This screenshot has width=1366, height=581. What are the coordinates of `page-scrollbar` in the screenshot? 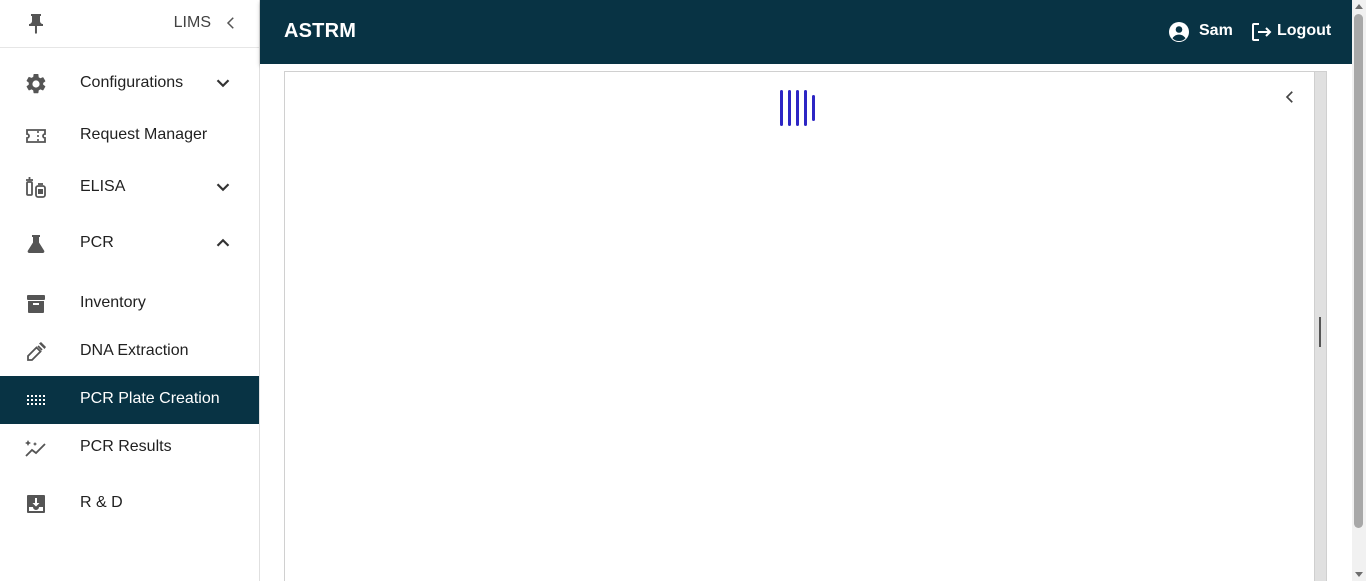 It's located at (1359, 290).